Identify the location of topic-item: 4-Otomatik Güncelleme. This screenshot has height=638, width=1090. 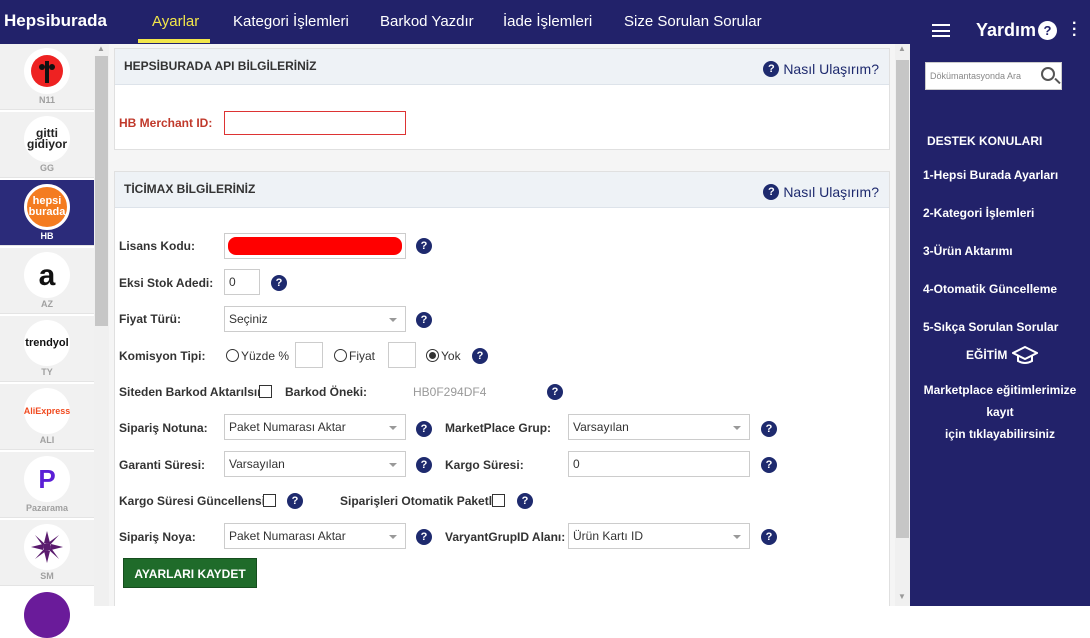
(990, 289).